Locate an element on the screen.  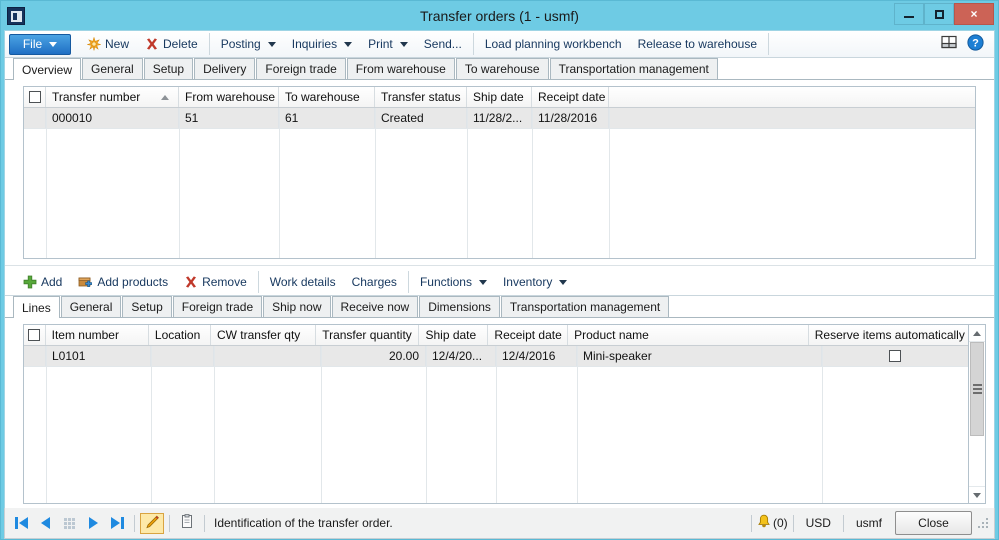
delete-button: Delete is located at coordinates (171, 44).